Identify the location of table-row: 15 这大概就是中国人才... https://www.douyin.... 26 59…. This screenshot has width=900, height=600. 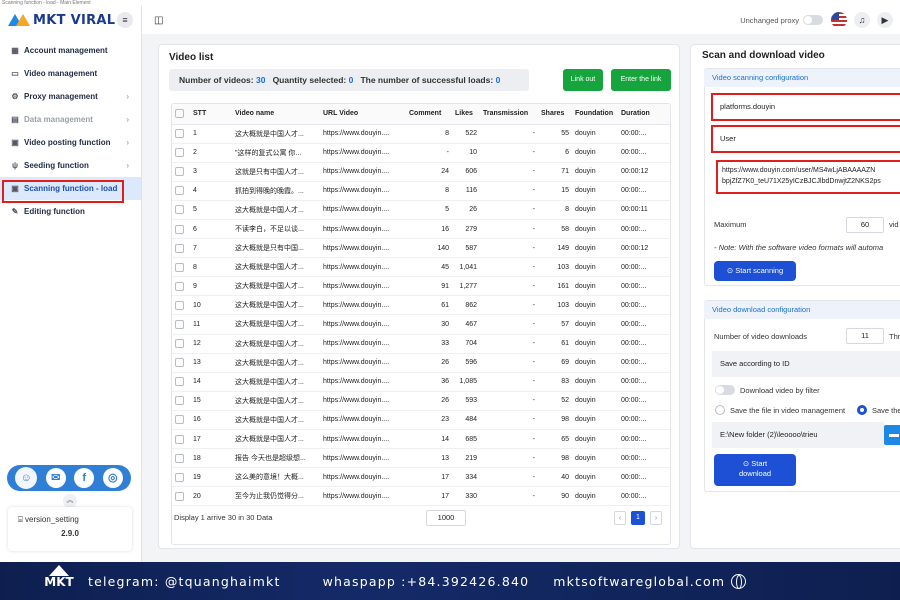
(421, 401).